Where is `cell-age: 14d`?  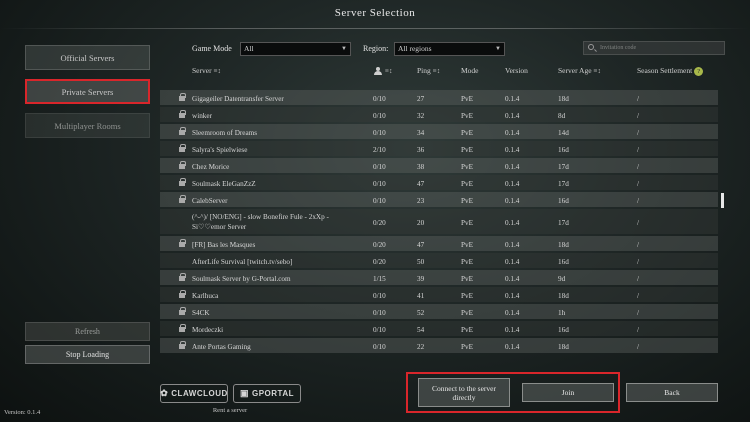 cell-age: 14d is located at coordinates (563, 133).